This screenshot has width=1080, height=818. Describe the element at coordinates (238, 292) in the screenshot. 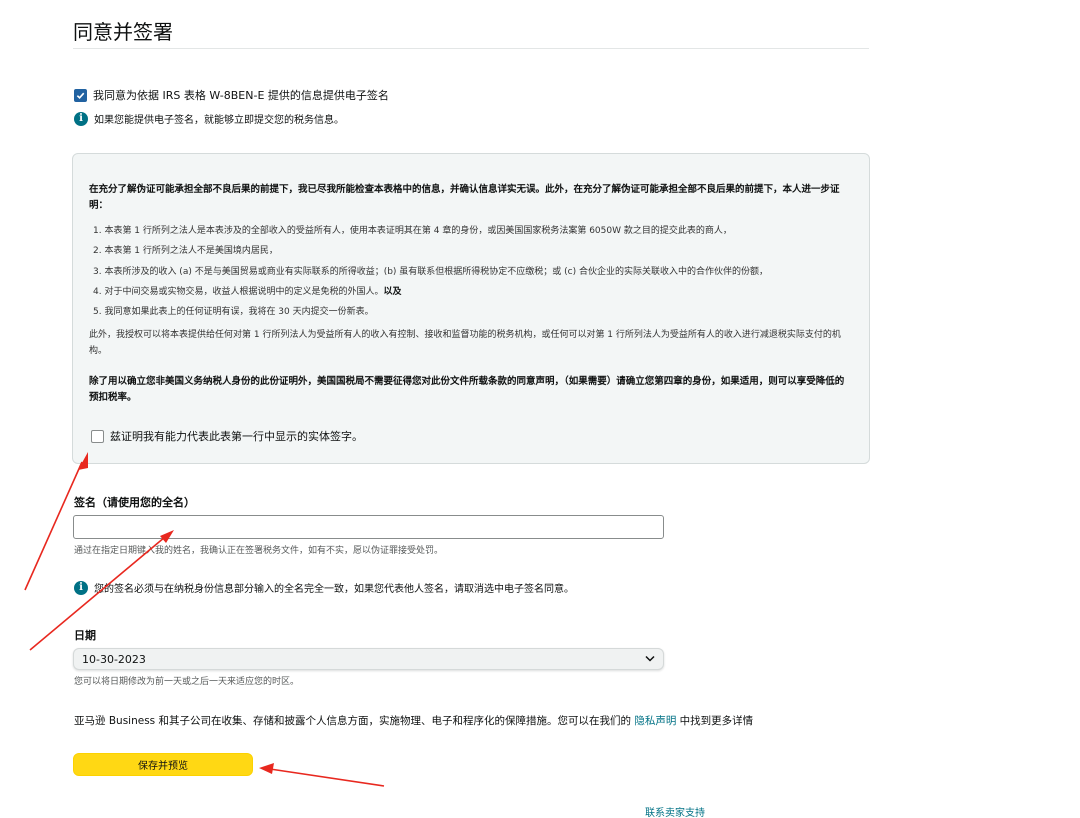

I see `certification-item-text: 4. 对于中间交易或实物交易，收益人根据说明中的定义是免税的外国人。` at that location.